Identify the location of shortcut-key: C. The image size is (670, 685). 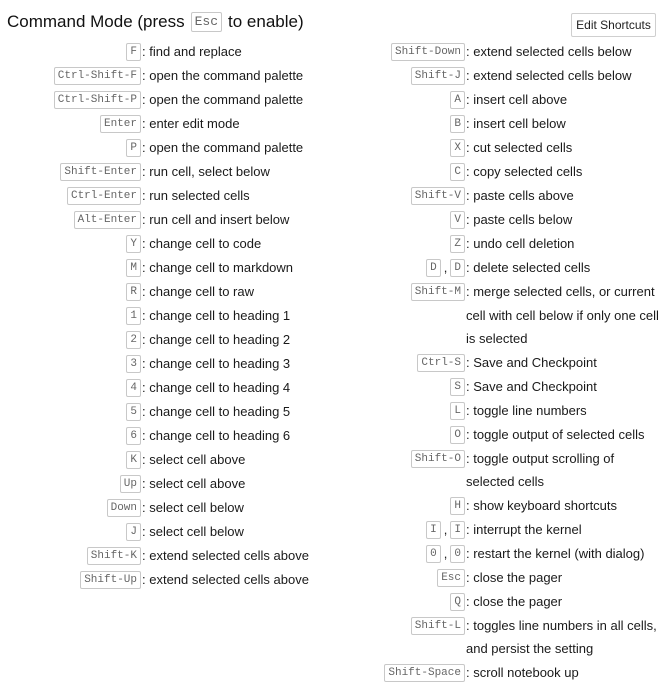
(457, 172).